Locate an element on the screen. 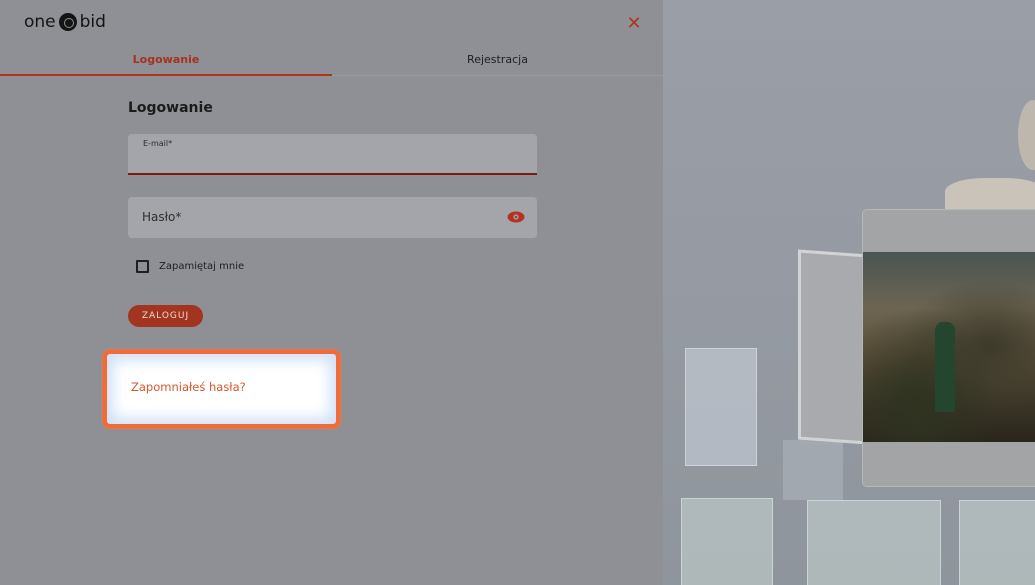  background-painting is located at coordinates (949, 347).